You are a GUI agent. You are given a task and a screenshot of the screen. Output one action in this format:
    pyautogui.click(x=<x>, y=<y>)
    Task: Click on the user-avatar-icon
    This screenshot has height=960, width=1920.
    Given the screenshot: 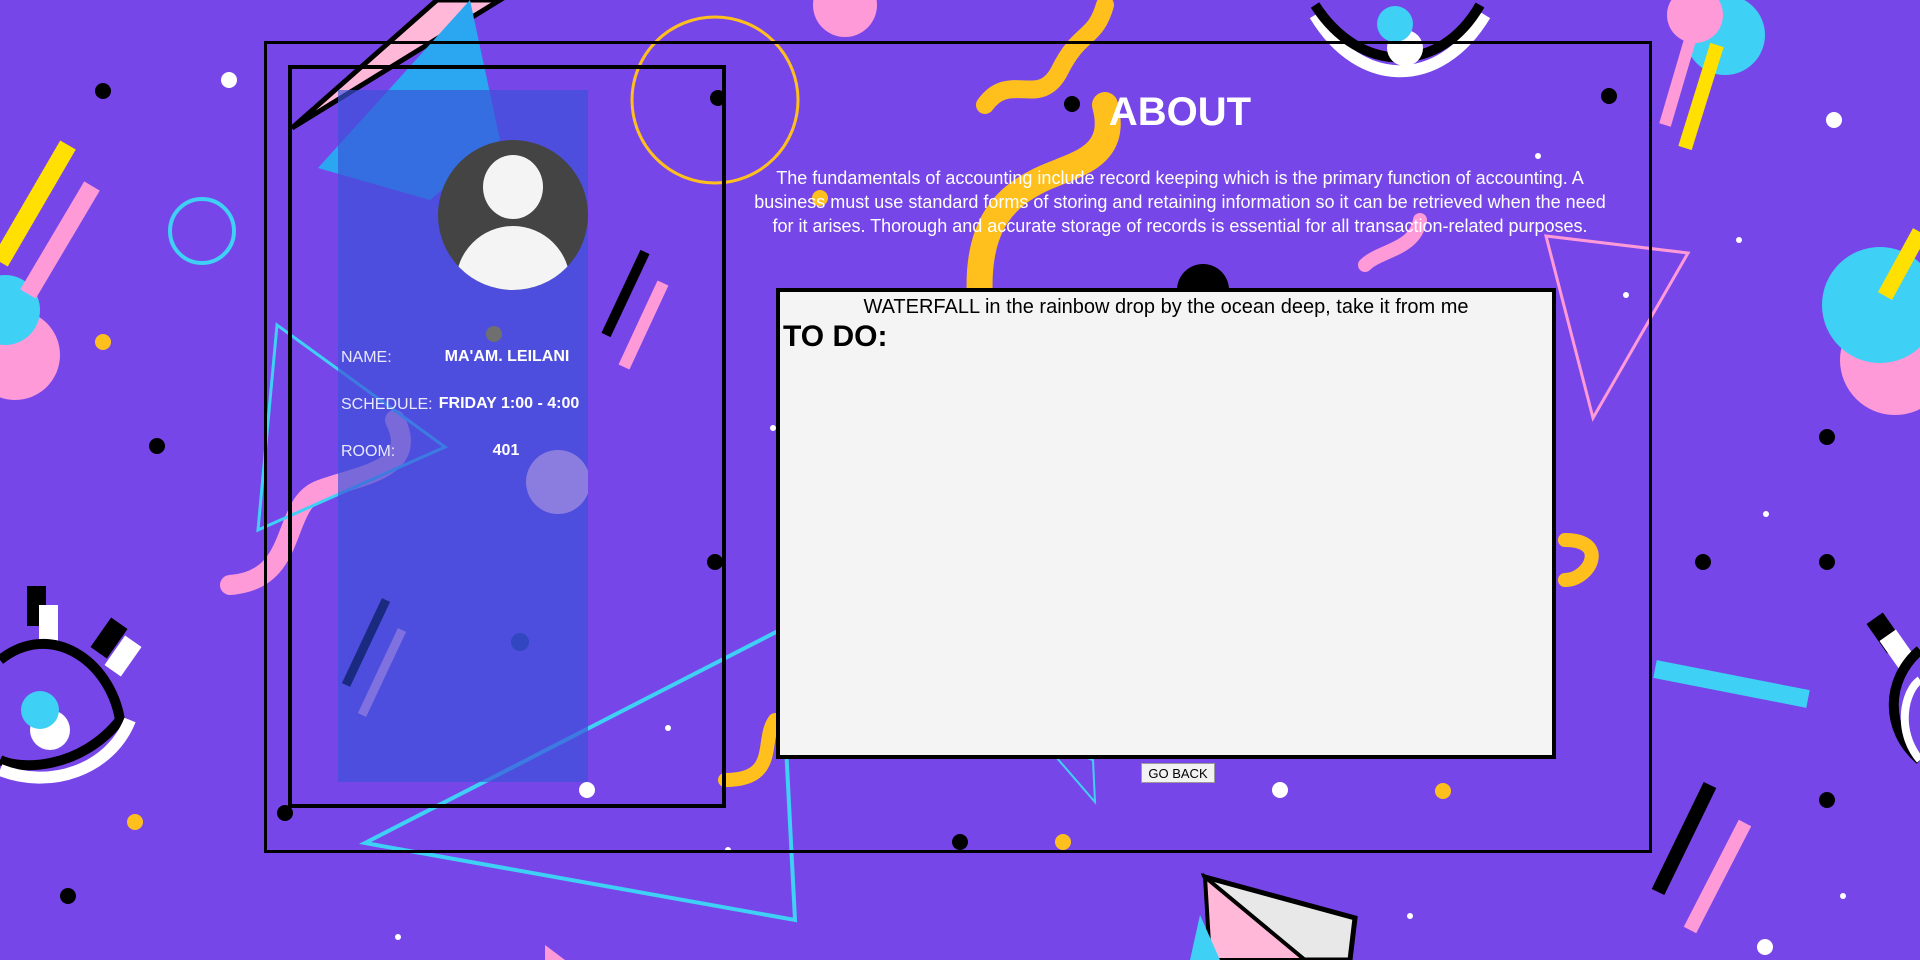 What is the action you would take?
    pyautogui.click(x=513, y=215)
    